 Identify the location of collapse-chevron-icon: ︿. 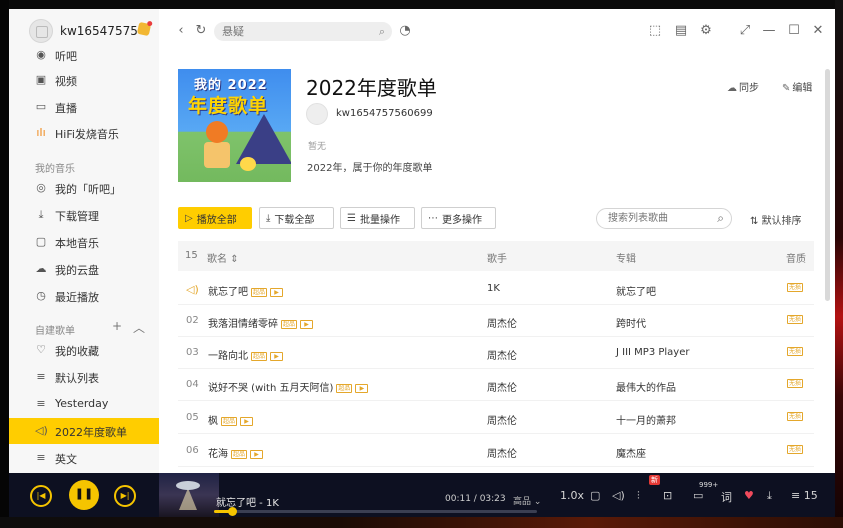
(139, 327).